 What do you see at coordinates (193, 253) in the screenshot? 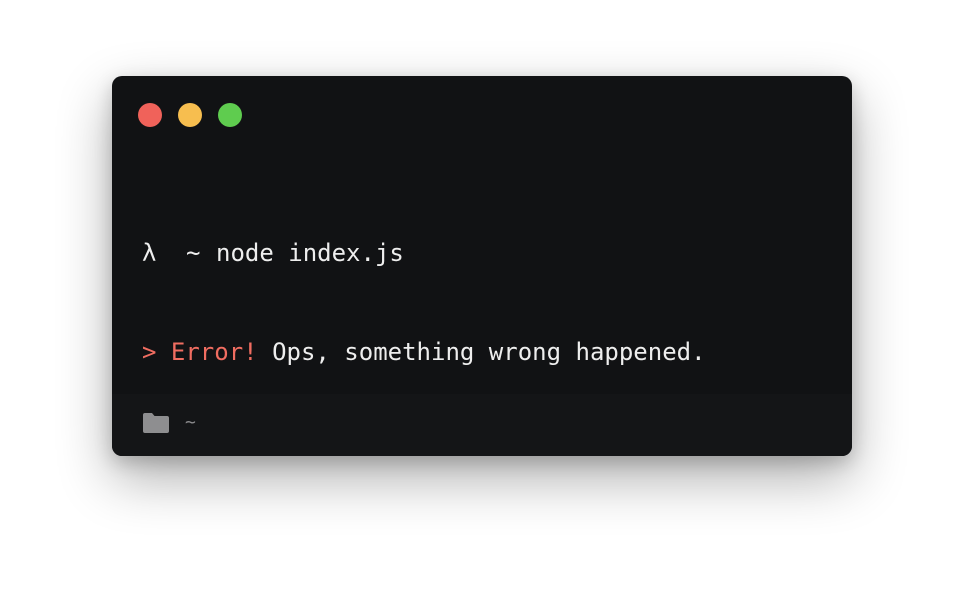
I see `prompt-path: ~` at bounding box center [193, 253].